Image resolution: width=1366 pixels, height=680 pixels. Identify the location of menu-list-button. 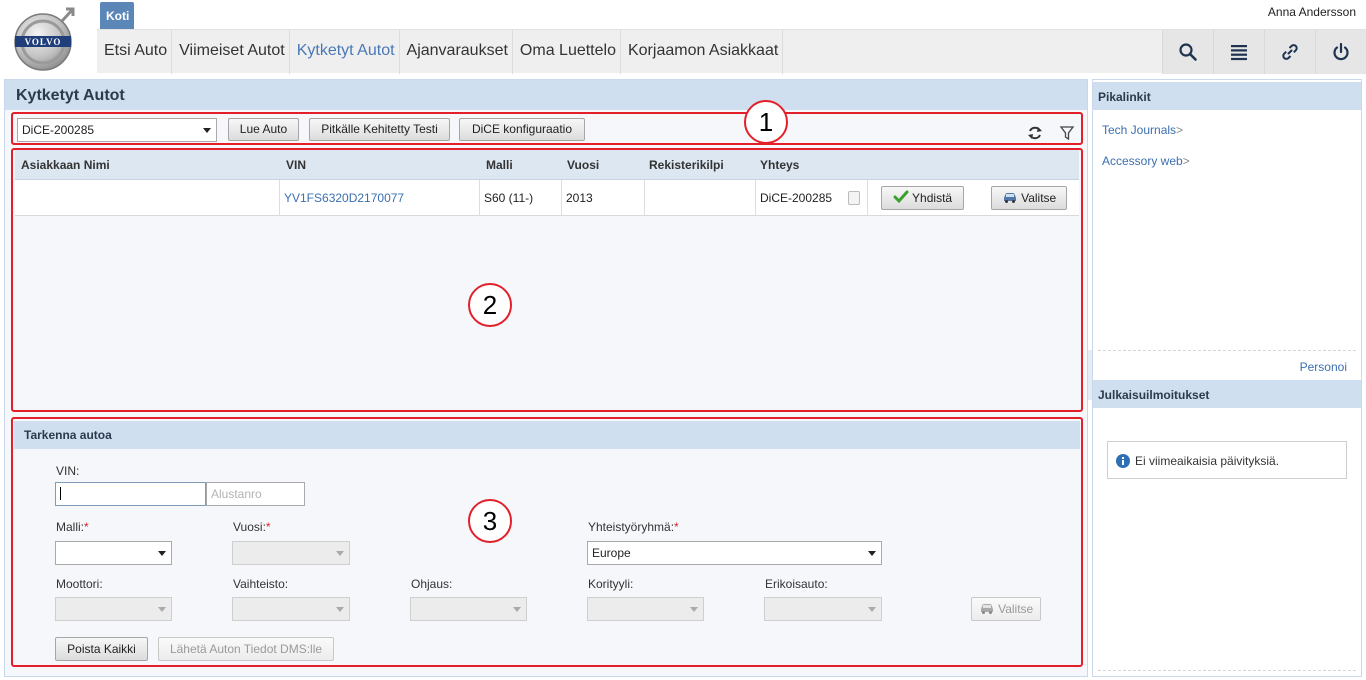
(1238, 52).